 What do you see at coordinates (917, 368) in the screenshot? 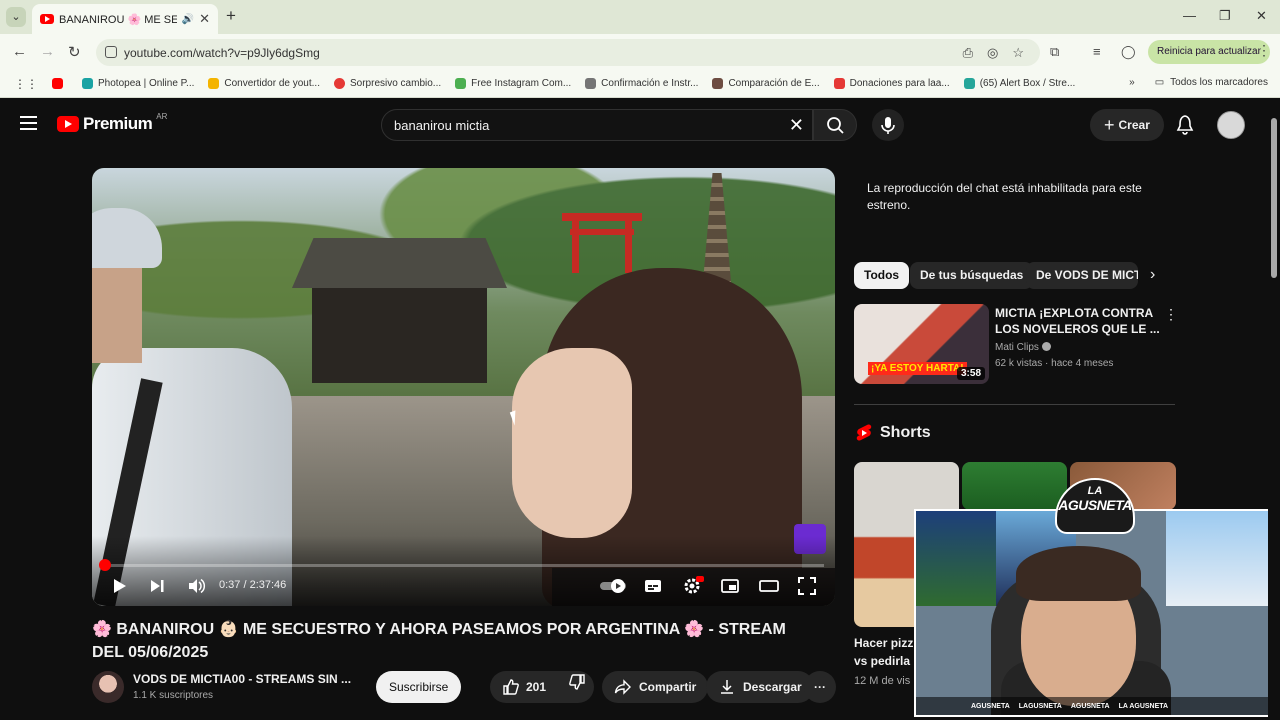
I see `thumbnail-caption: ¡YA ESTOY HARTA!` at bounding box center [917, 368].